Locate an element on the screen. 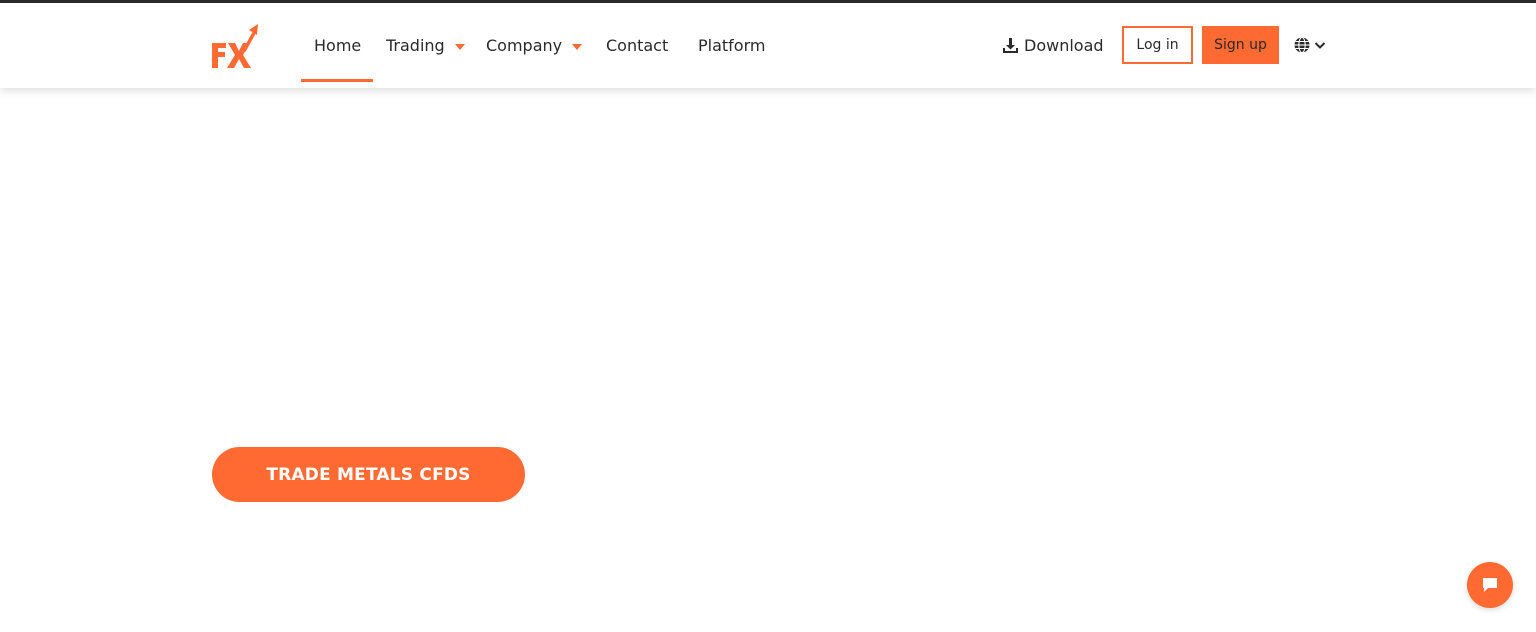 The height and width of the screenshot is (632, 1536). nav-trading: Trading is located at coordinates (425, 45).